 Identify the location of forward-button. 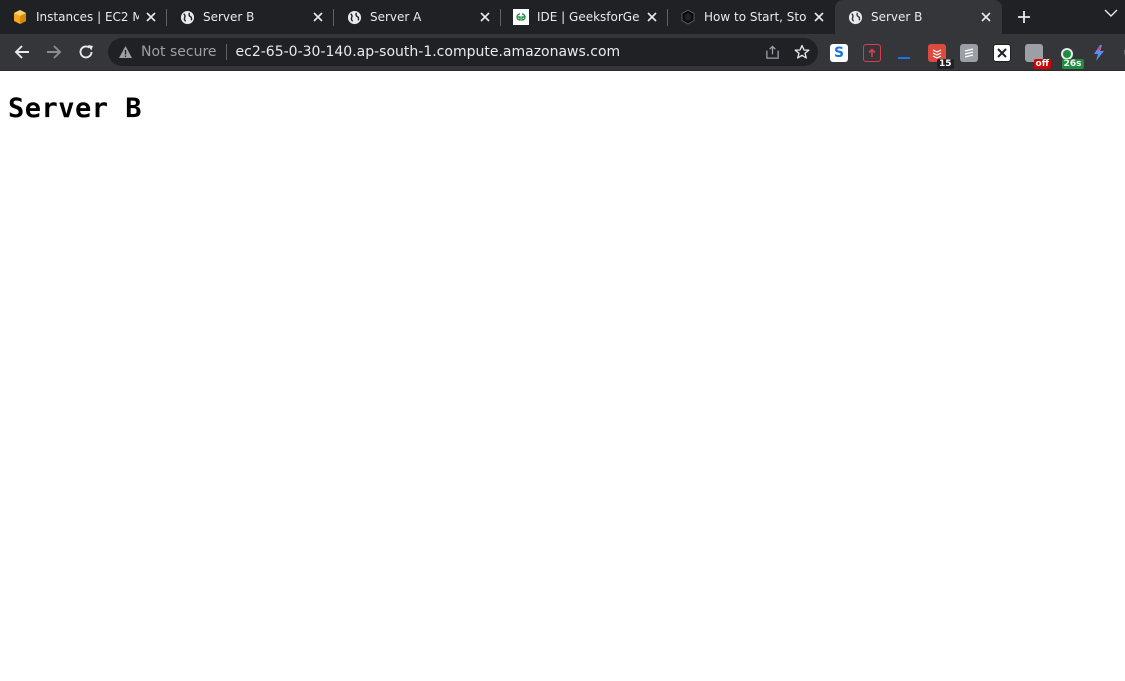
(54, 52).